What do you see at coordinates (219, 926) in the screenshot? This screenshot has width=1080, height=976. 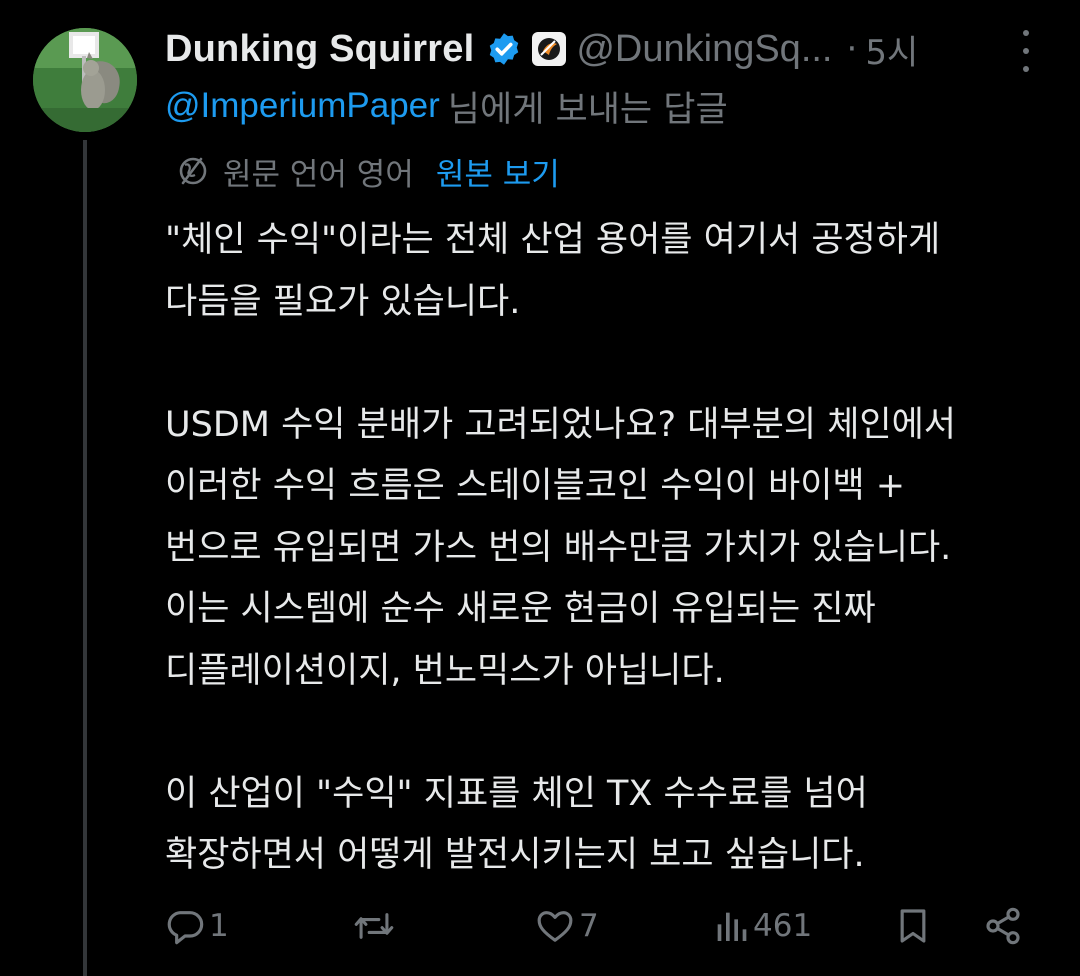 I see `reply-count: 1` at bounding box center [219, 926].